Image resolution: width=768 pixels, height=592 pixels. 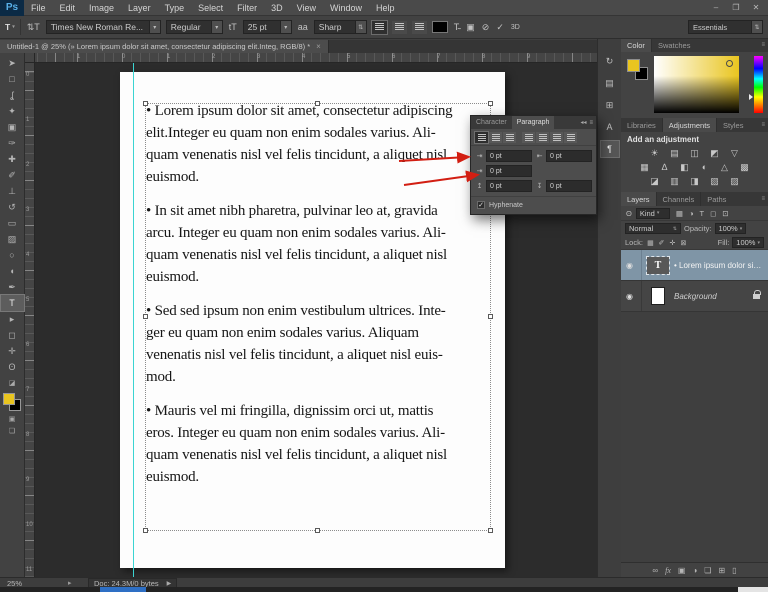 What do you see at coordinates (695, 153) in the screenshot?
I see `curves-icon: ◫` at bounding box center [695, 153].